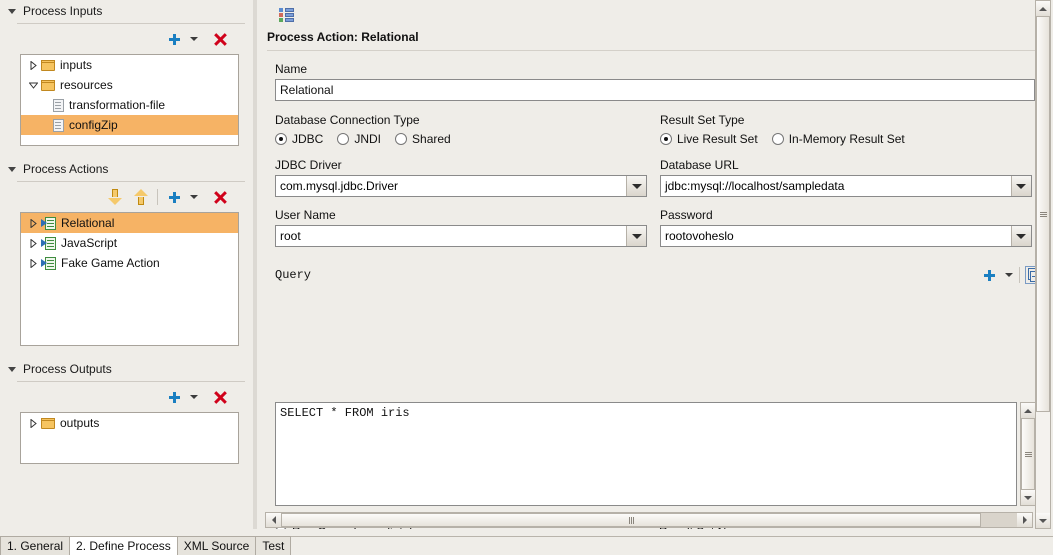 The height and width of the screenshot is (555, 1053). I want to click on delete-input-button, so click(220, 39).